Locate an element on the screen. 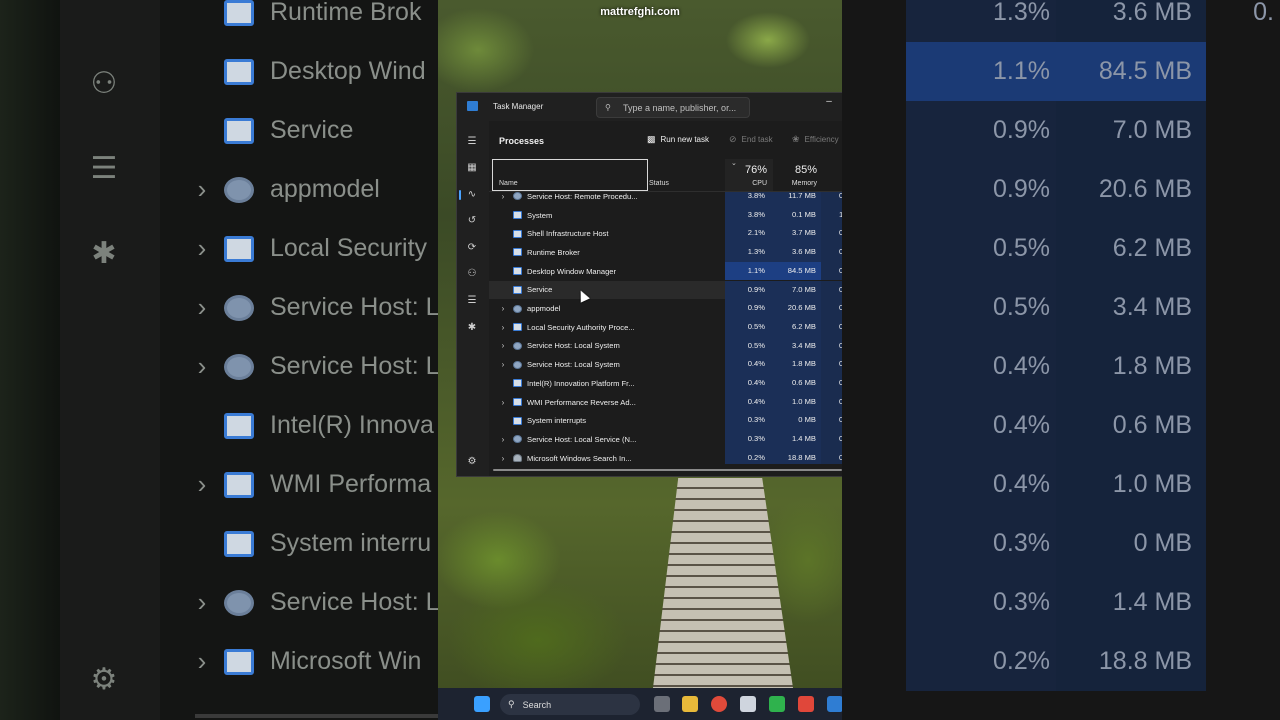 This screenshot has height=720, width=1280. process-row: System interrupts 0.3% 0 MB 0 is located at coordinates (665, 421).